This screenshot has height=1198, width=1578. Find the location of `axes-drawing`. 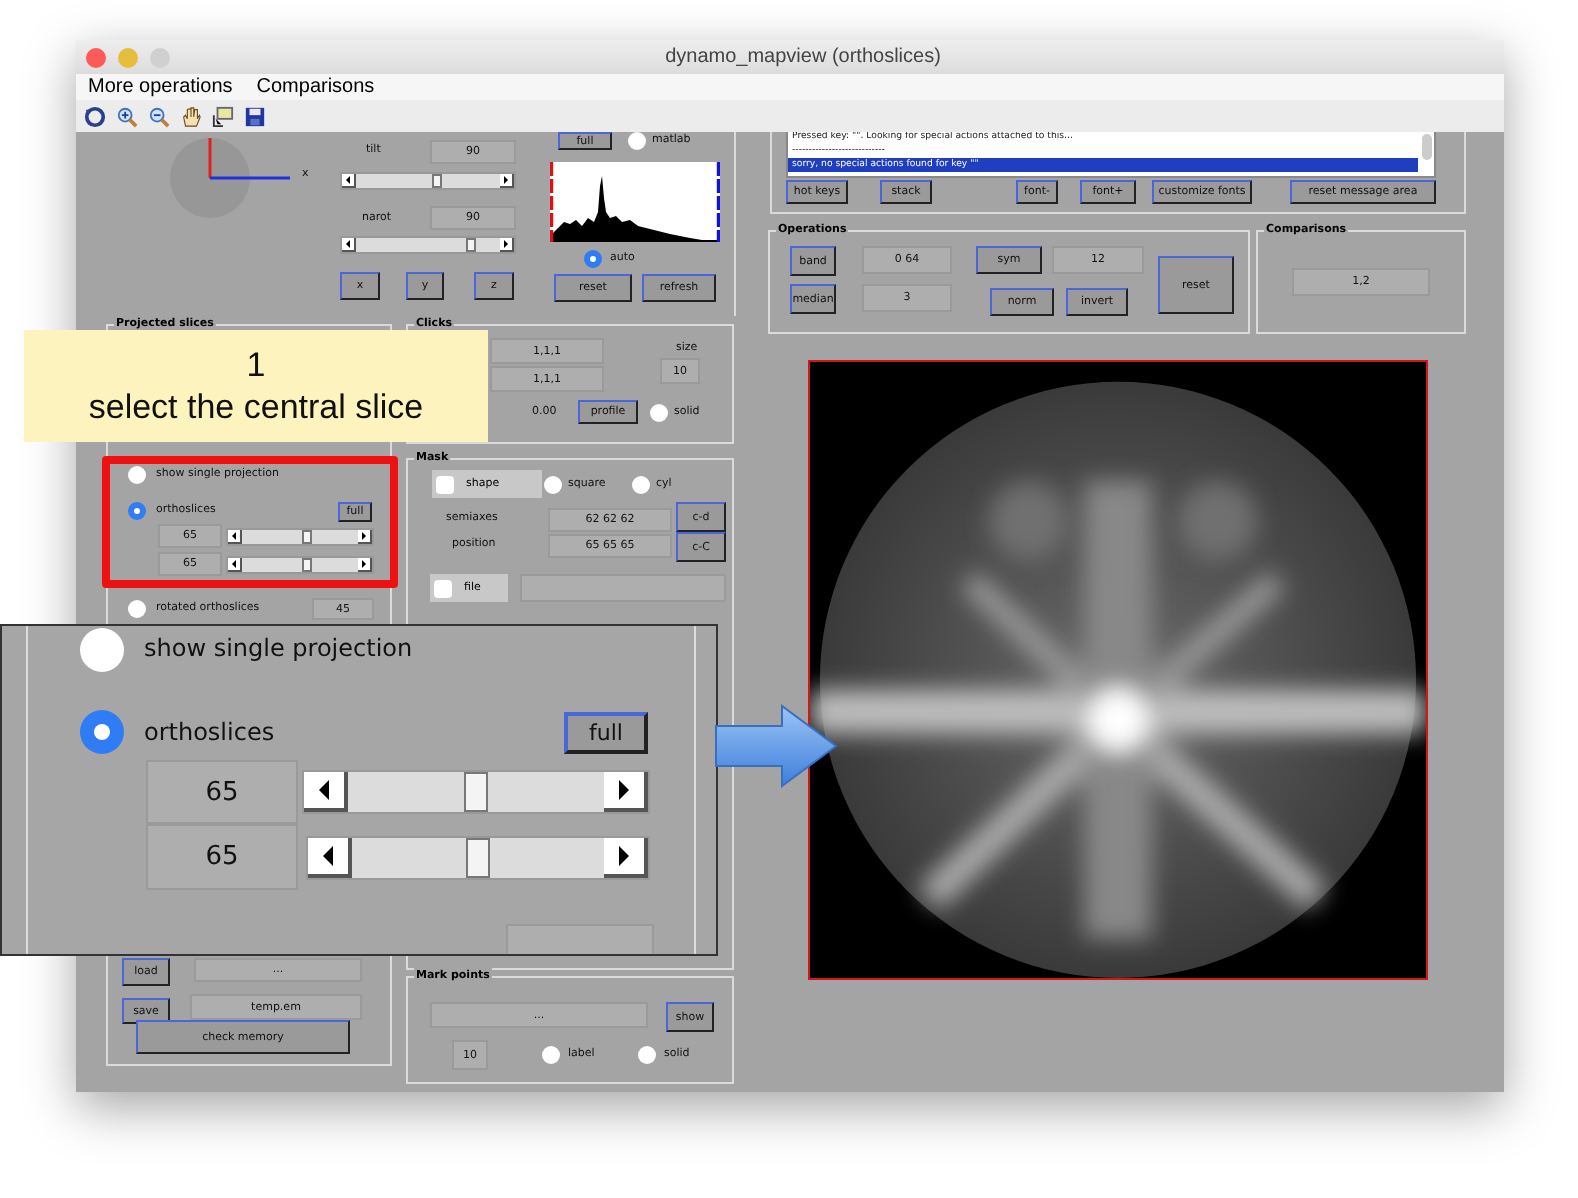

axes-drawing is located at coordinates (230, 178).